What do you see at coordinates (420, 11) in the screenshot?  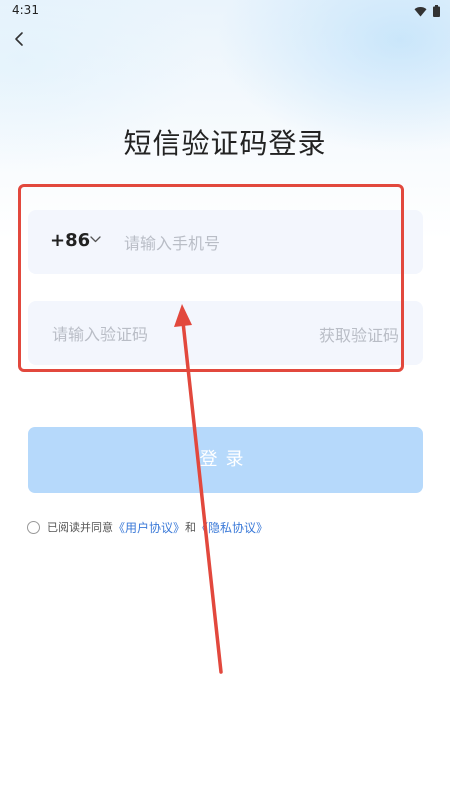 I see `wifi-icon` at bounding box center [420, 11].